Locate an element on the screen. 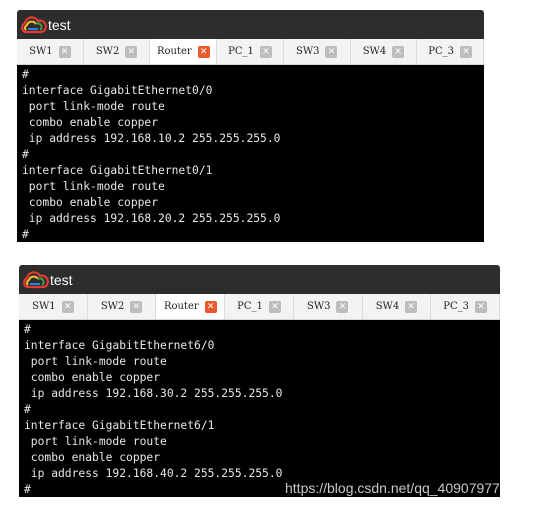 The image size is (539, 508). terminal-line: ip address 192.168.20.2 255.255.255.0 is located at coordinates (151, 218).